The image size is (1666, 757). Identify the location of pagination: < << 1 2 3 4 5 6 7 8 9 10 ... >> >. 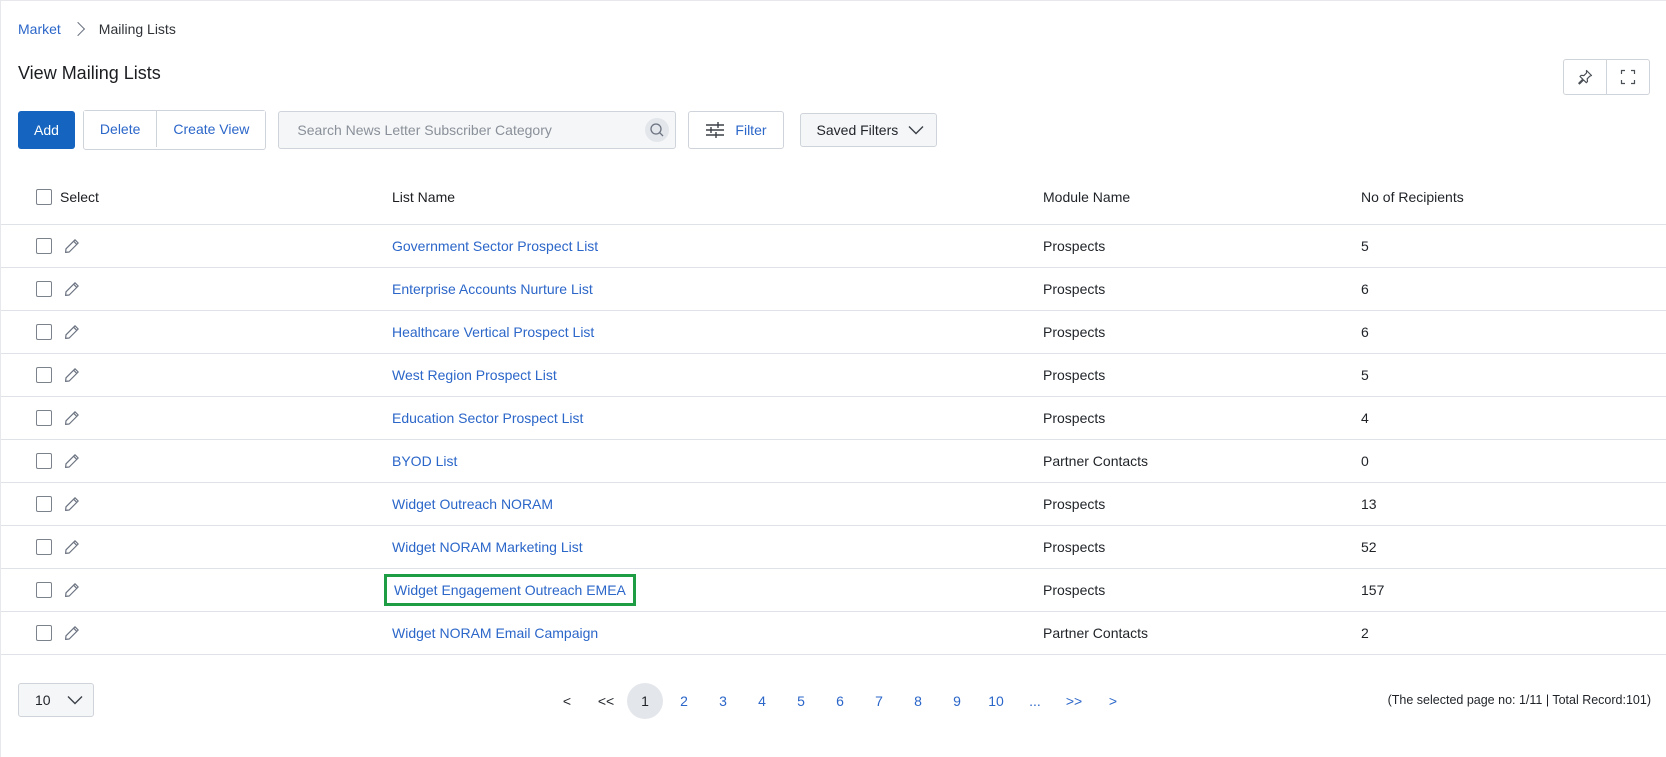
(841, 701).